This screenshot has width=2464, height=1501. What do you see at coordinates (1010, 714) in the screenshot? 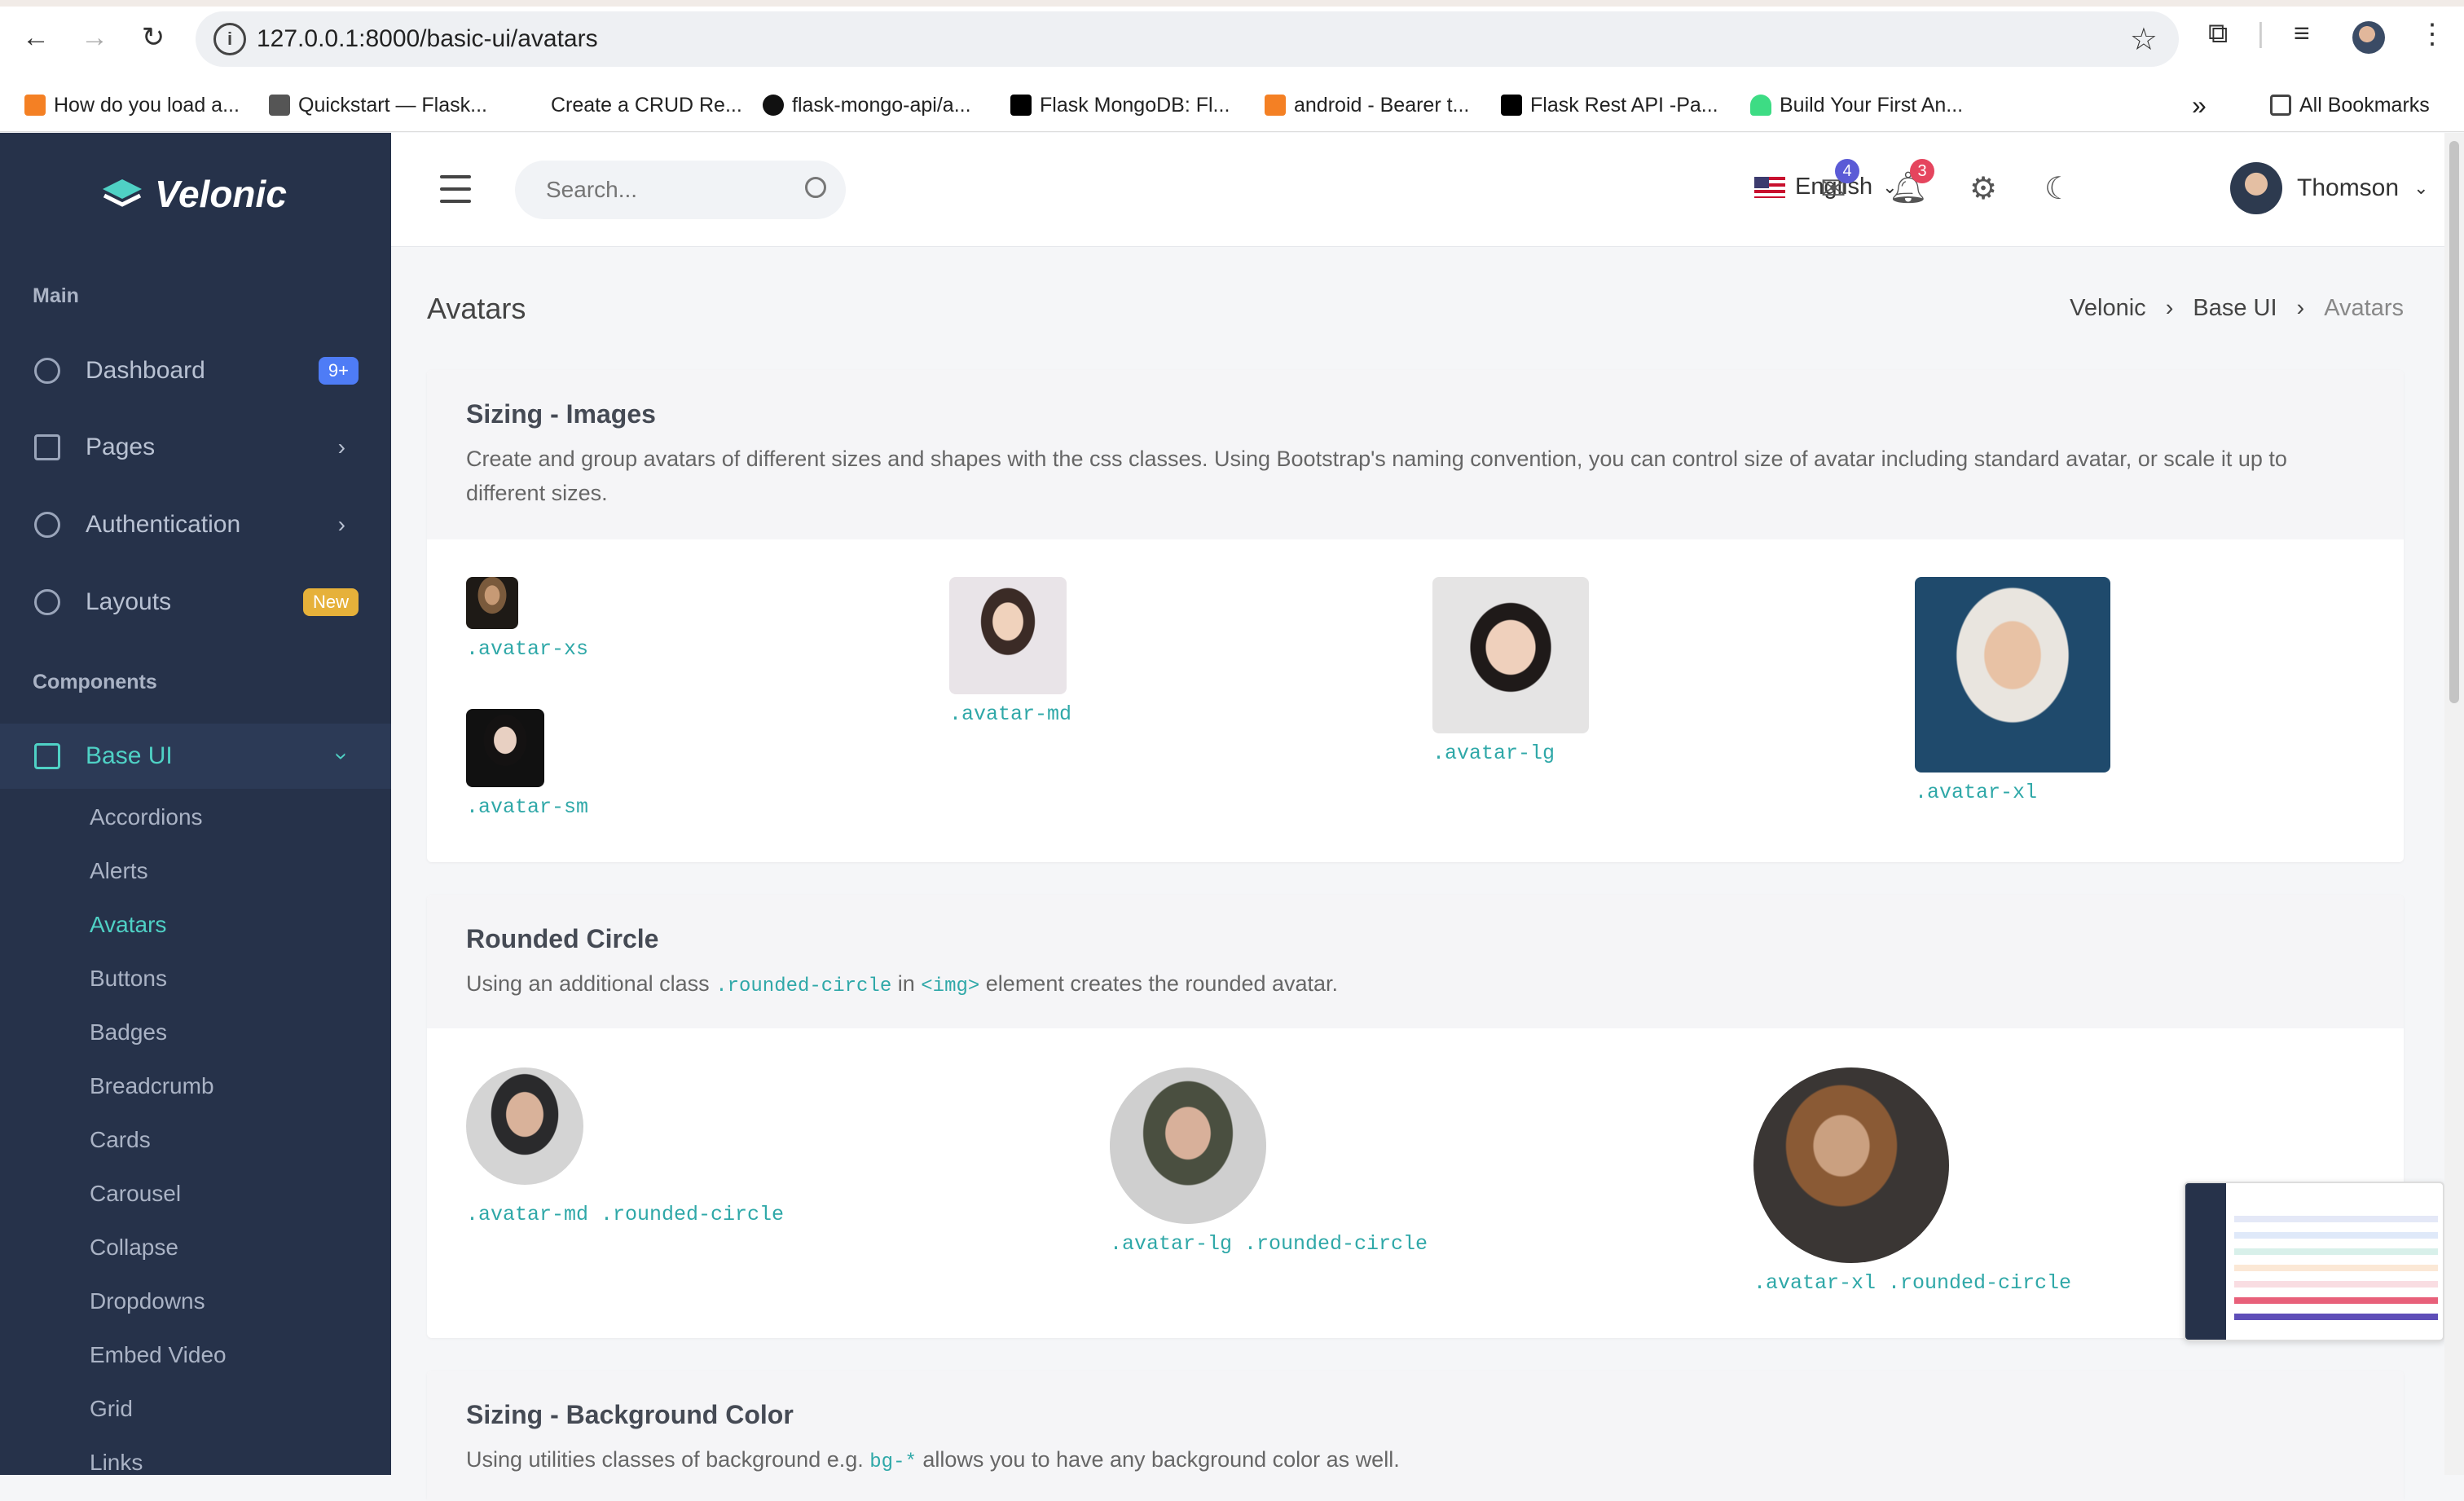
I see `avatar-caption: .avatar-md` at bounding box center [1010, 714].